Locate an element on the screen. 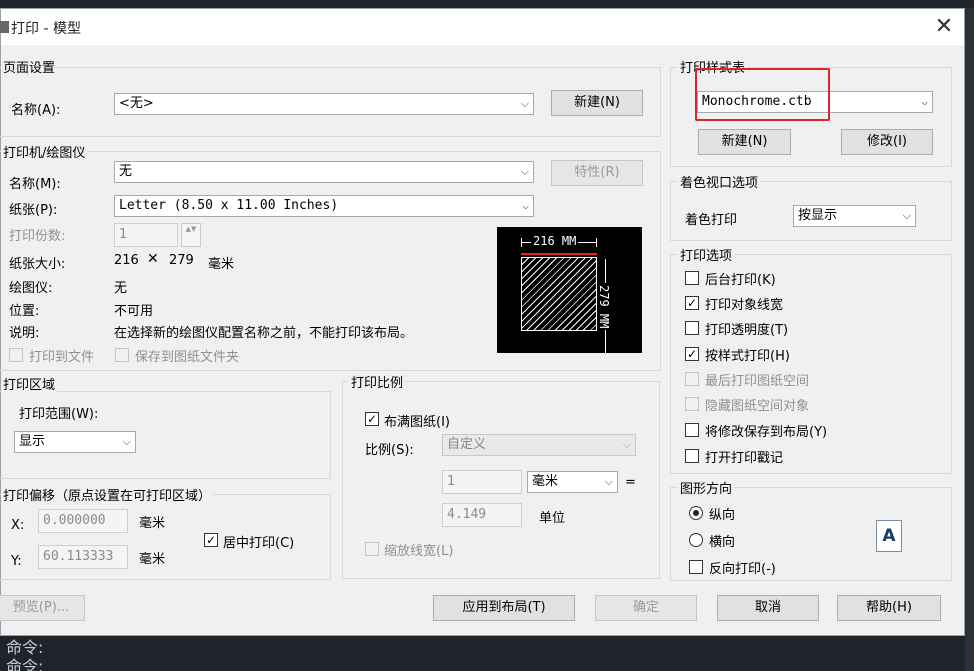 The width and height of the screenshot is (974, 671). equals-sign: = is located at coordinates (630, 482).